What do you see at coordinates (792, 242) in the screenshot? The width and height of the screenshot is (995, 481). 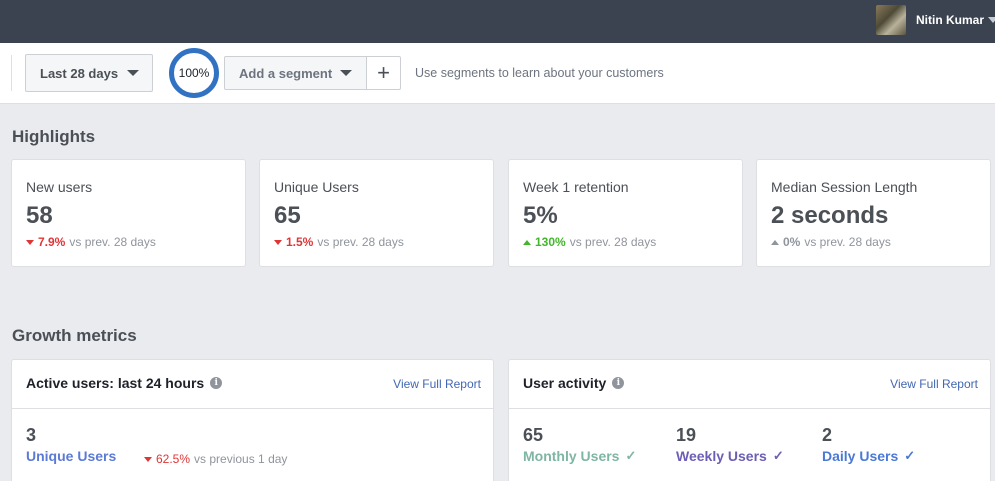 I see `change-percent: 0%` at bounding box center [792, 242].